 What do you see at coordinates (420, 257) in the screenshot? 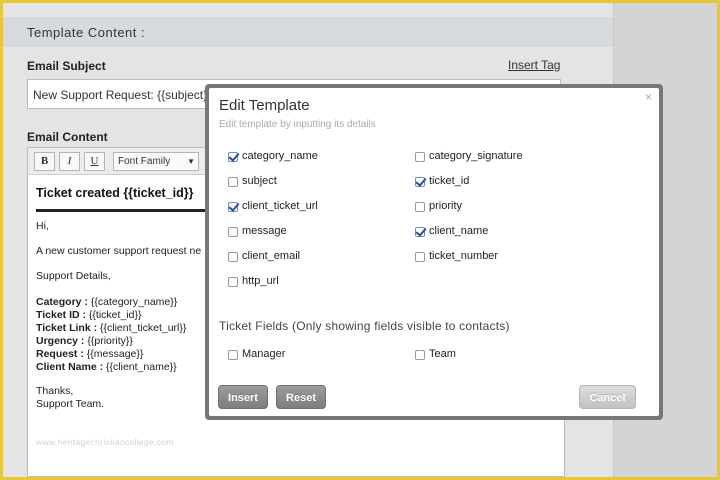
I see `checkbox-ticket-number` at bounding box center [420, 257].